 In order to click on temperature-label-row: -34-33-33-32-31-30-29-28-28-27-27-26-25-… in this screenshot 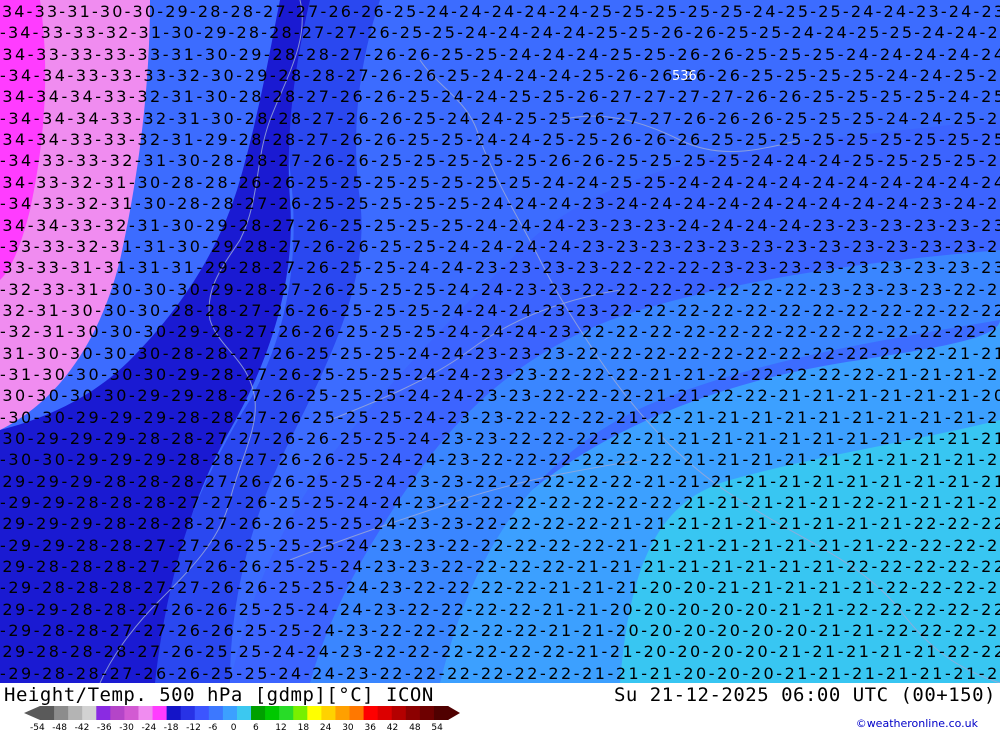, I will do `click(500, 32)`.